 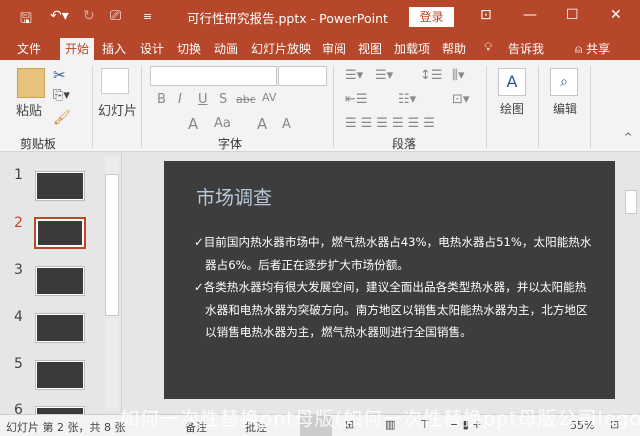 What do you see at coordinates (29, 48) in the screenshot?
I see `tab-file: 文件` at bounding box center [29, 48].